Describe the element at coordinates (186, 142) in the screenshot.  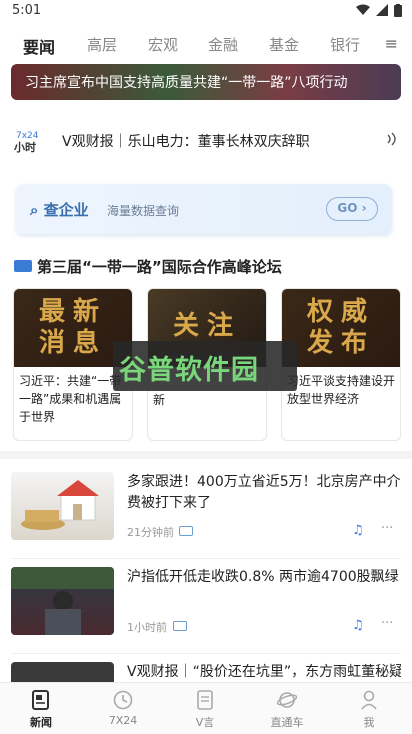
I see `ticker-text: V观财报｜乐山电力：董事长林双庆辞职` at that location.